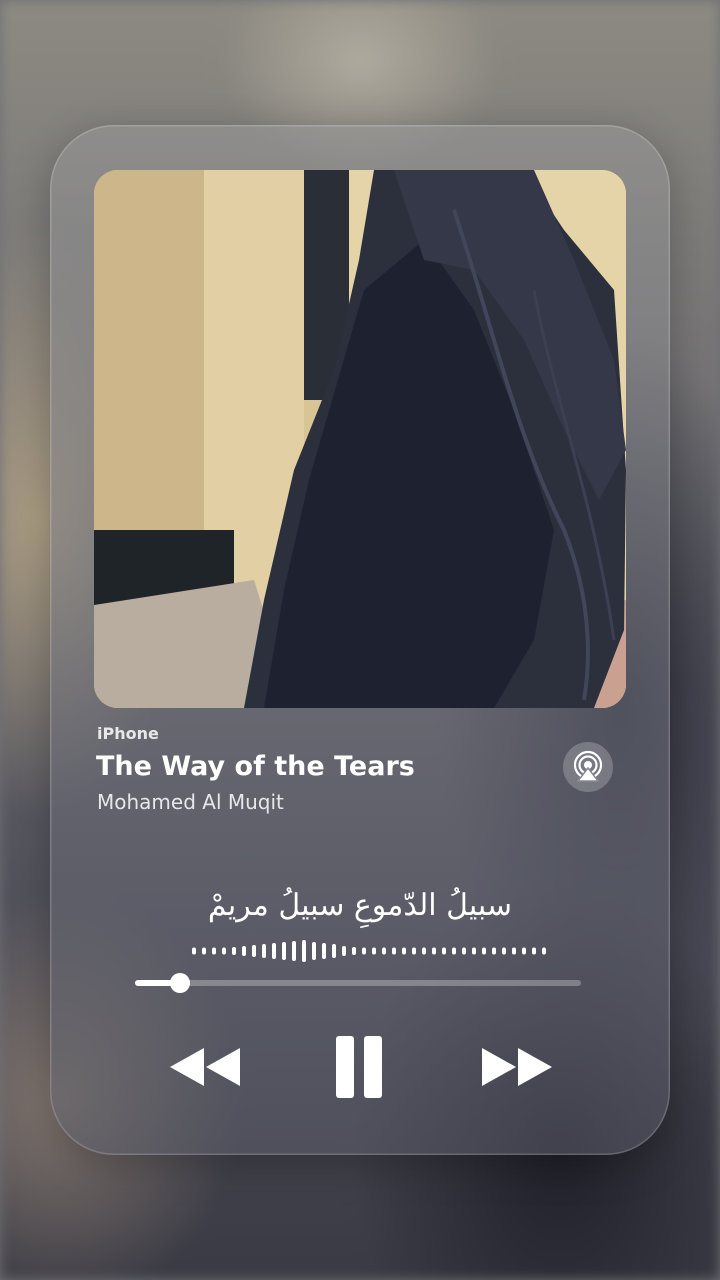 The width and height of the screenshot is (720, 1280). I want to click on airplay-audio-icon, so click(588, 766).